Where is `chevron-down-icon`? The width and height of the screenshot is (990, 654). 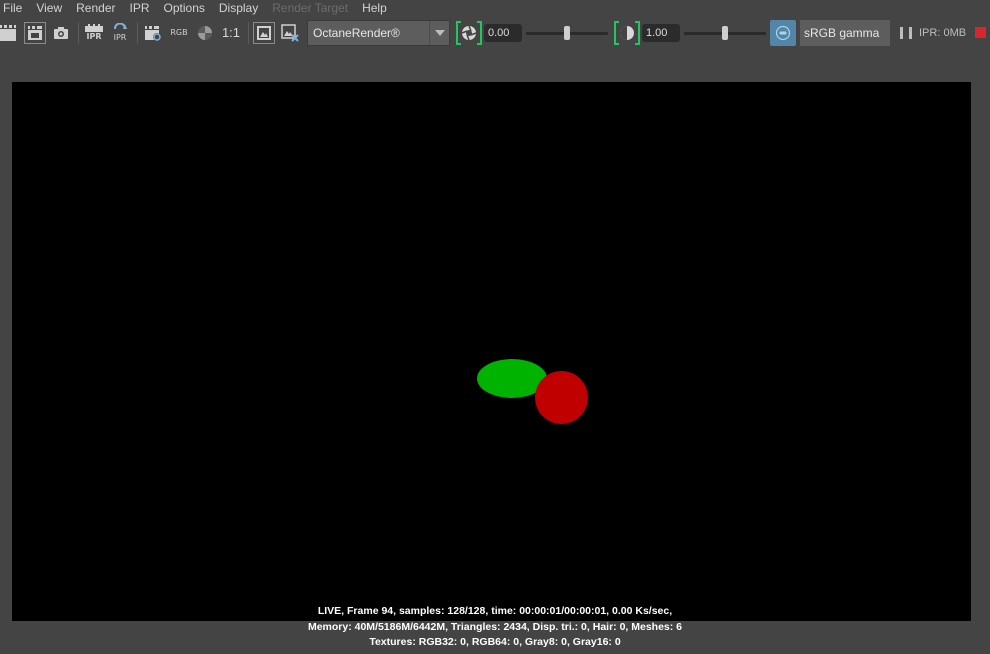 chevron-down-icon is located at coordinates (439, 32).